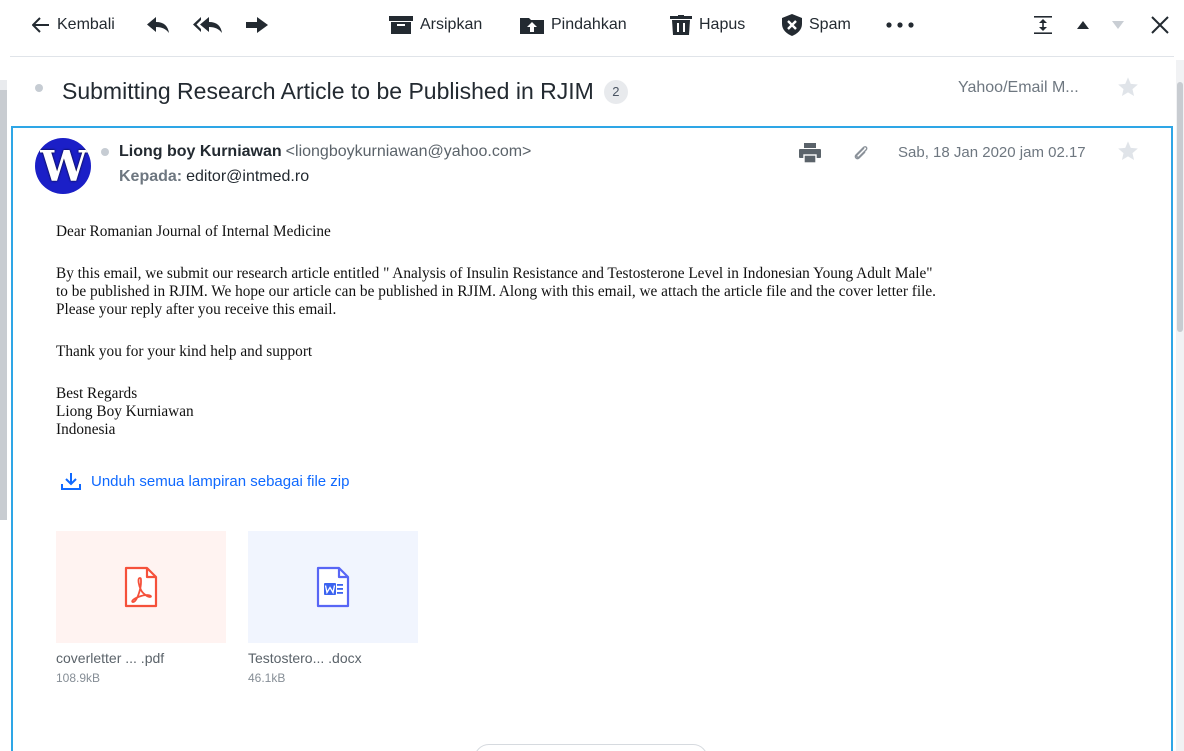 The height and width of the screenshot is (751, 1184). What do you see at coordinates (532, 26) in the screenshot?
I see `move-folder-icon` at bounding box center [532, 26].